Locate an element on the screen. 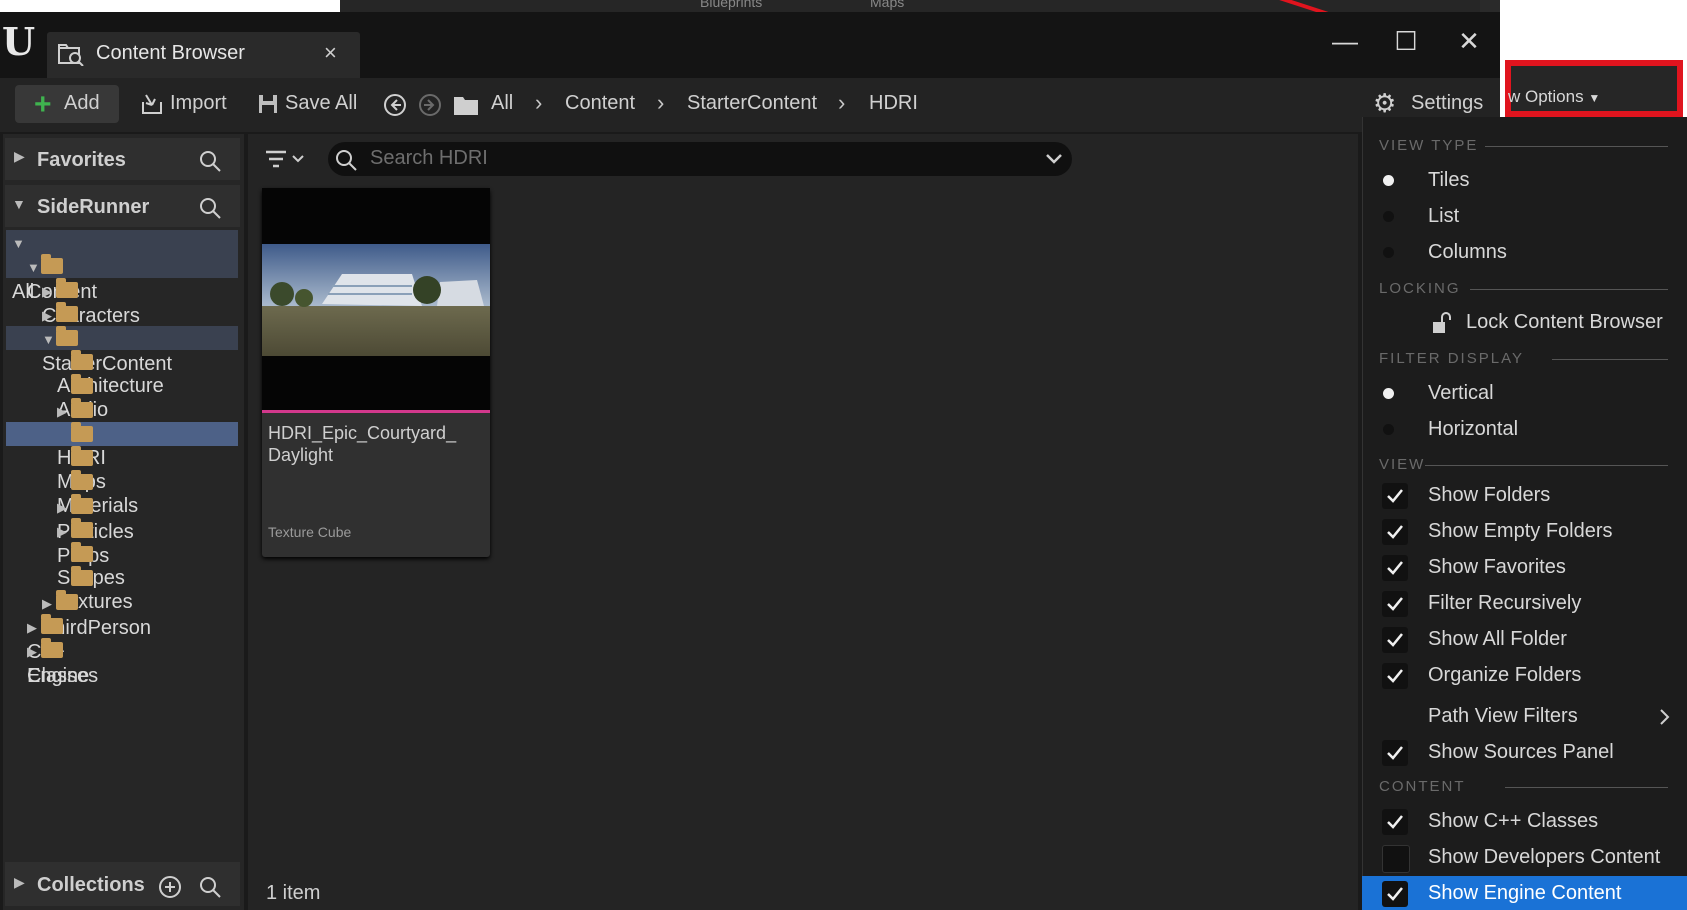 This screenshot has height=910, width=1687. view-options-label: w Options ▼ is located at coordinates (1554, 96).